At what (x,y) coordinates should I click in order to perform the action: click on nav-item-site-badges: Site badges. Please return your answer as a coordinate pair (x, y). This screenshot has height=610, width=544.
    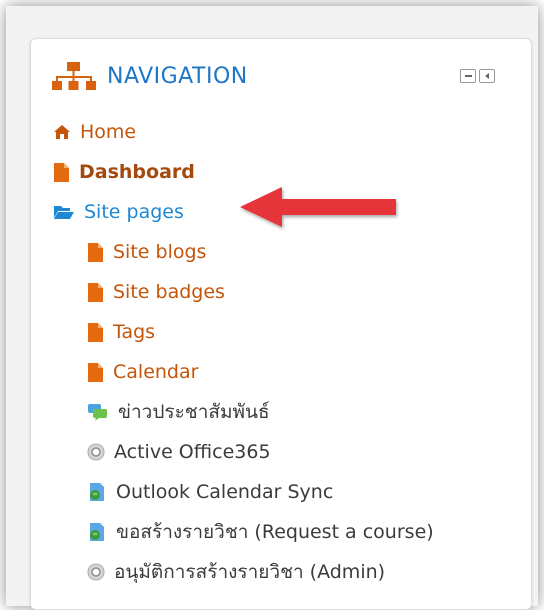
    Looking at the image, I should click on (292, 292).